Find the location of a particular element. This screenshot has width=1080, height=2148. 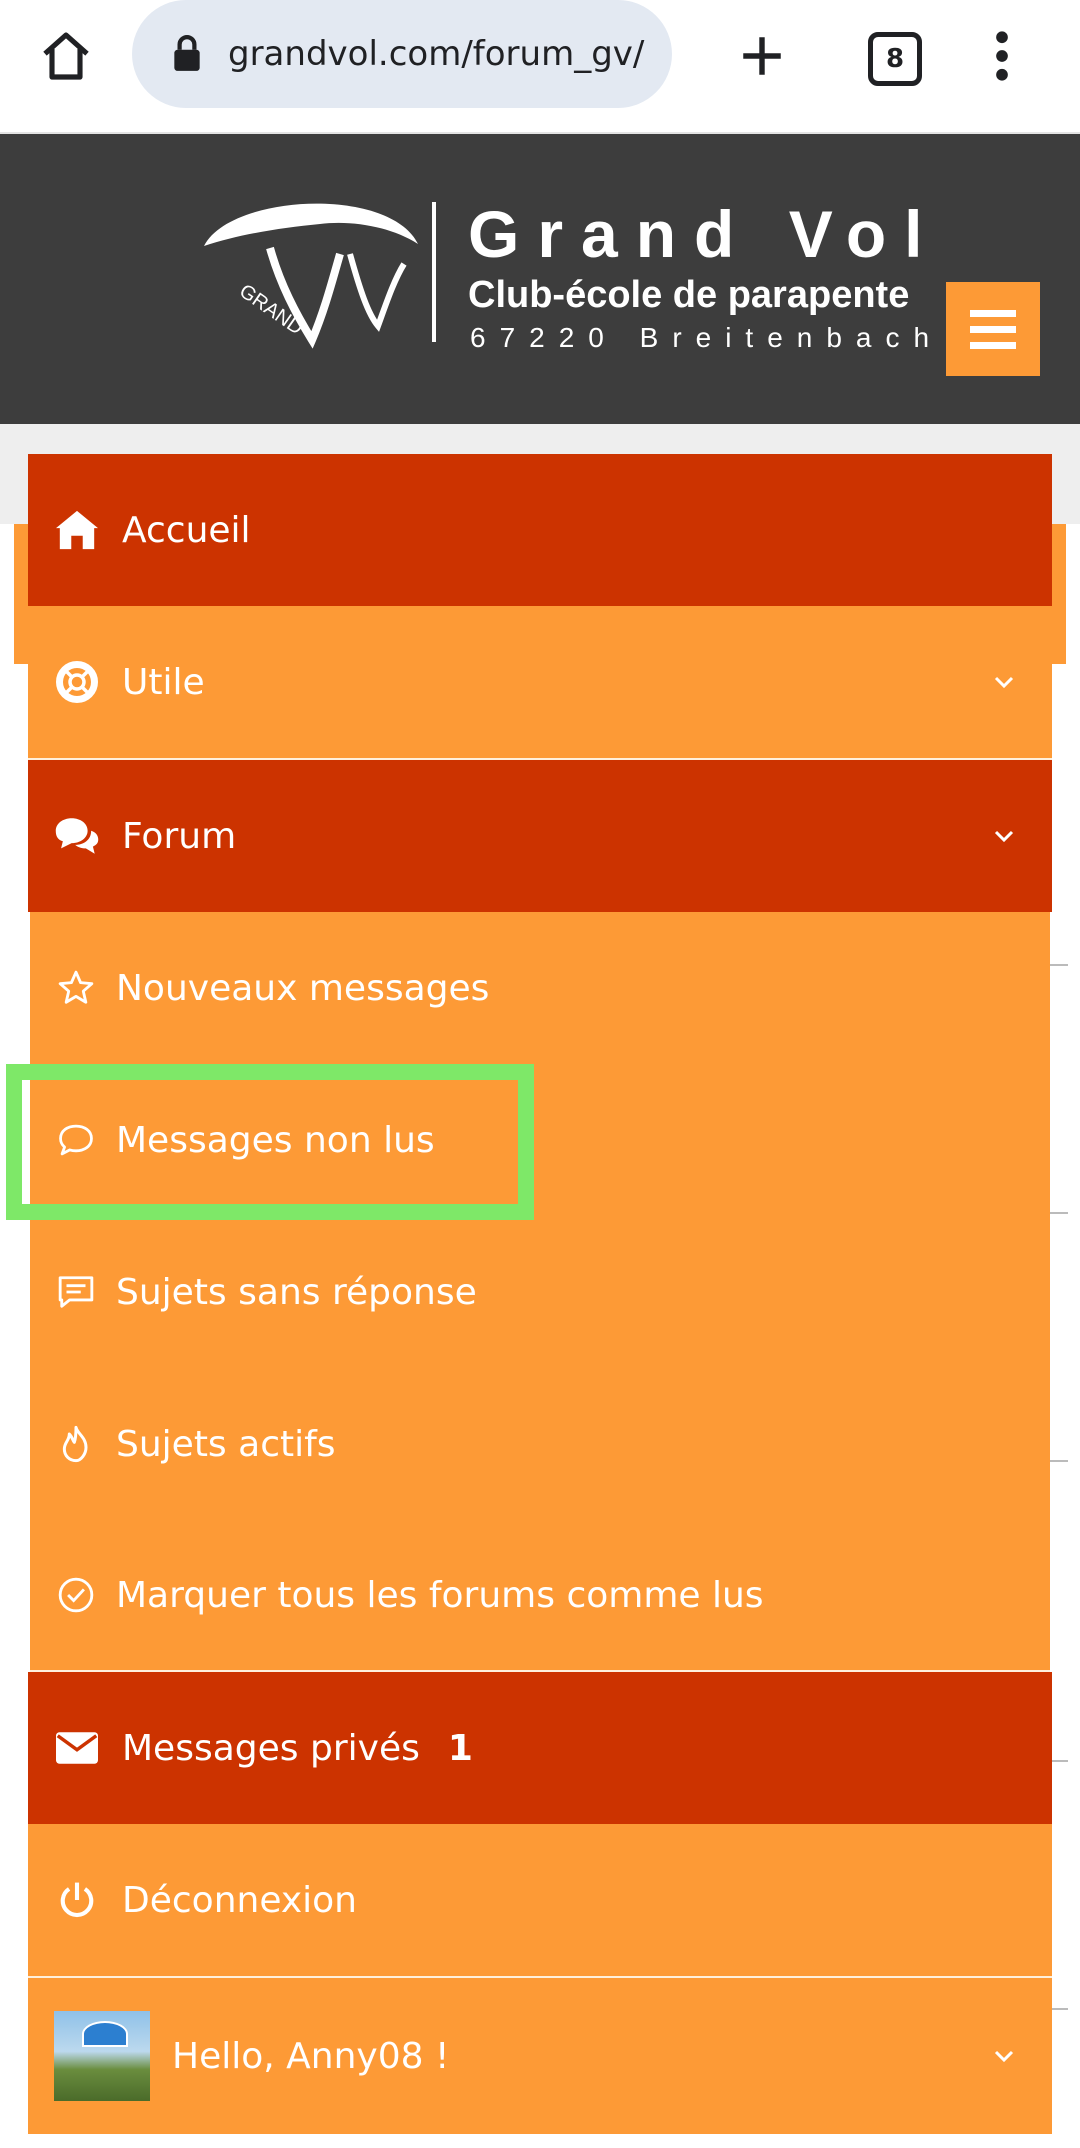

url-text: grandvol.com/forum_gv/ is located at coordinates (436, 54).